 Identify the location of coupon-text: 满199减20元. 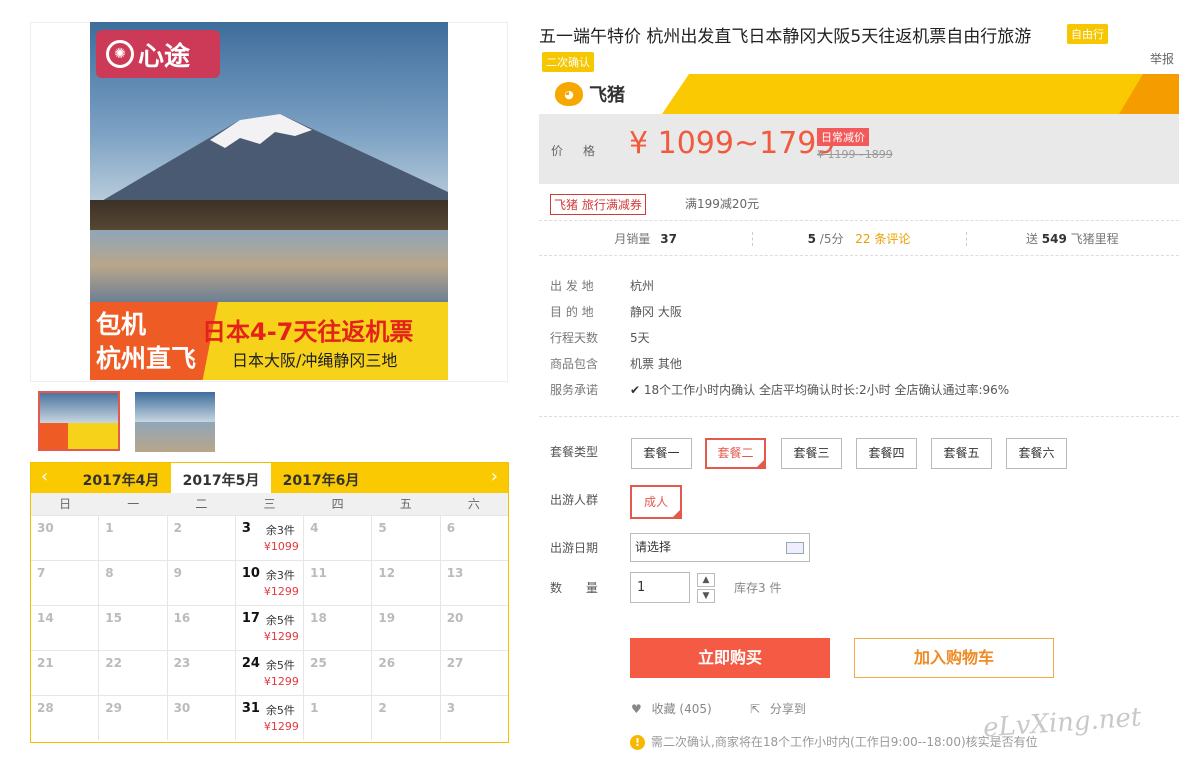
(722, 204).